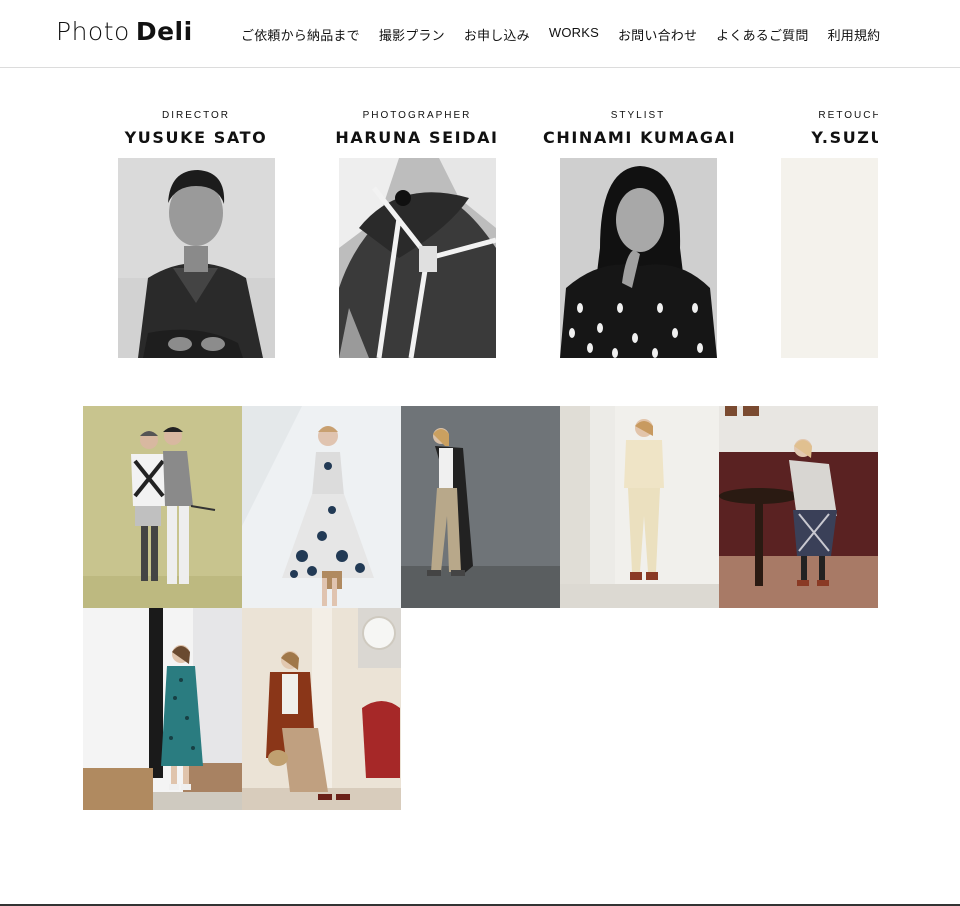 The height and width of the screenshot is (906, 960). What do you see at coordinates (640, 137) in the screenshot?
I see `staff-name: CHINAMI KUMAGAI` at bounding box center [640, 137].